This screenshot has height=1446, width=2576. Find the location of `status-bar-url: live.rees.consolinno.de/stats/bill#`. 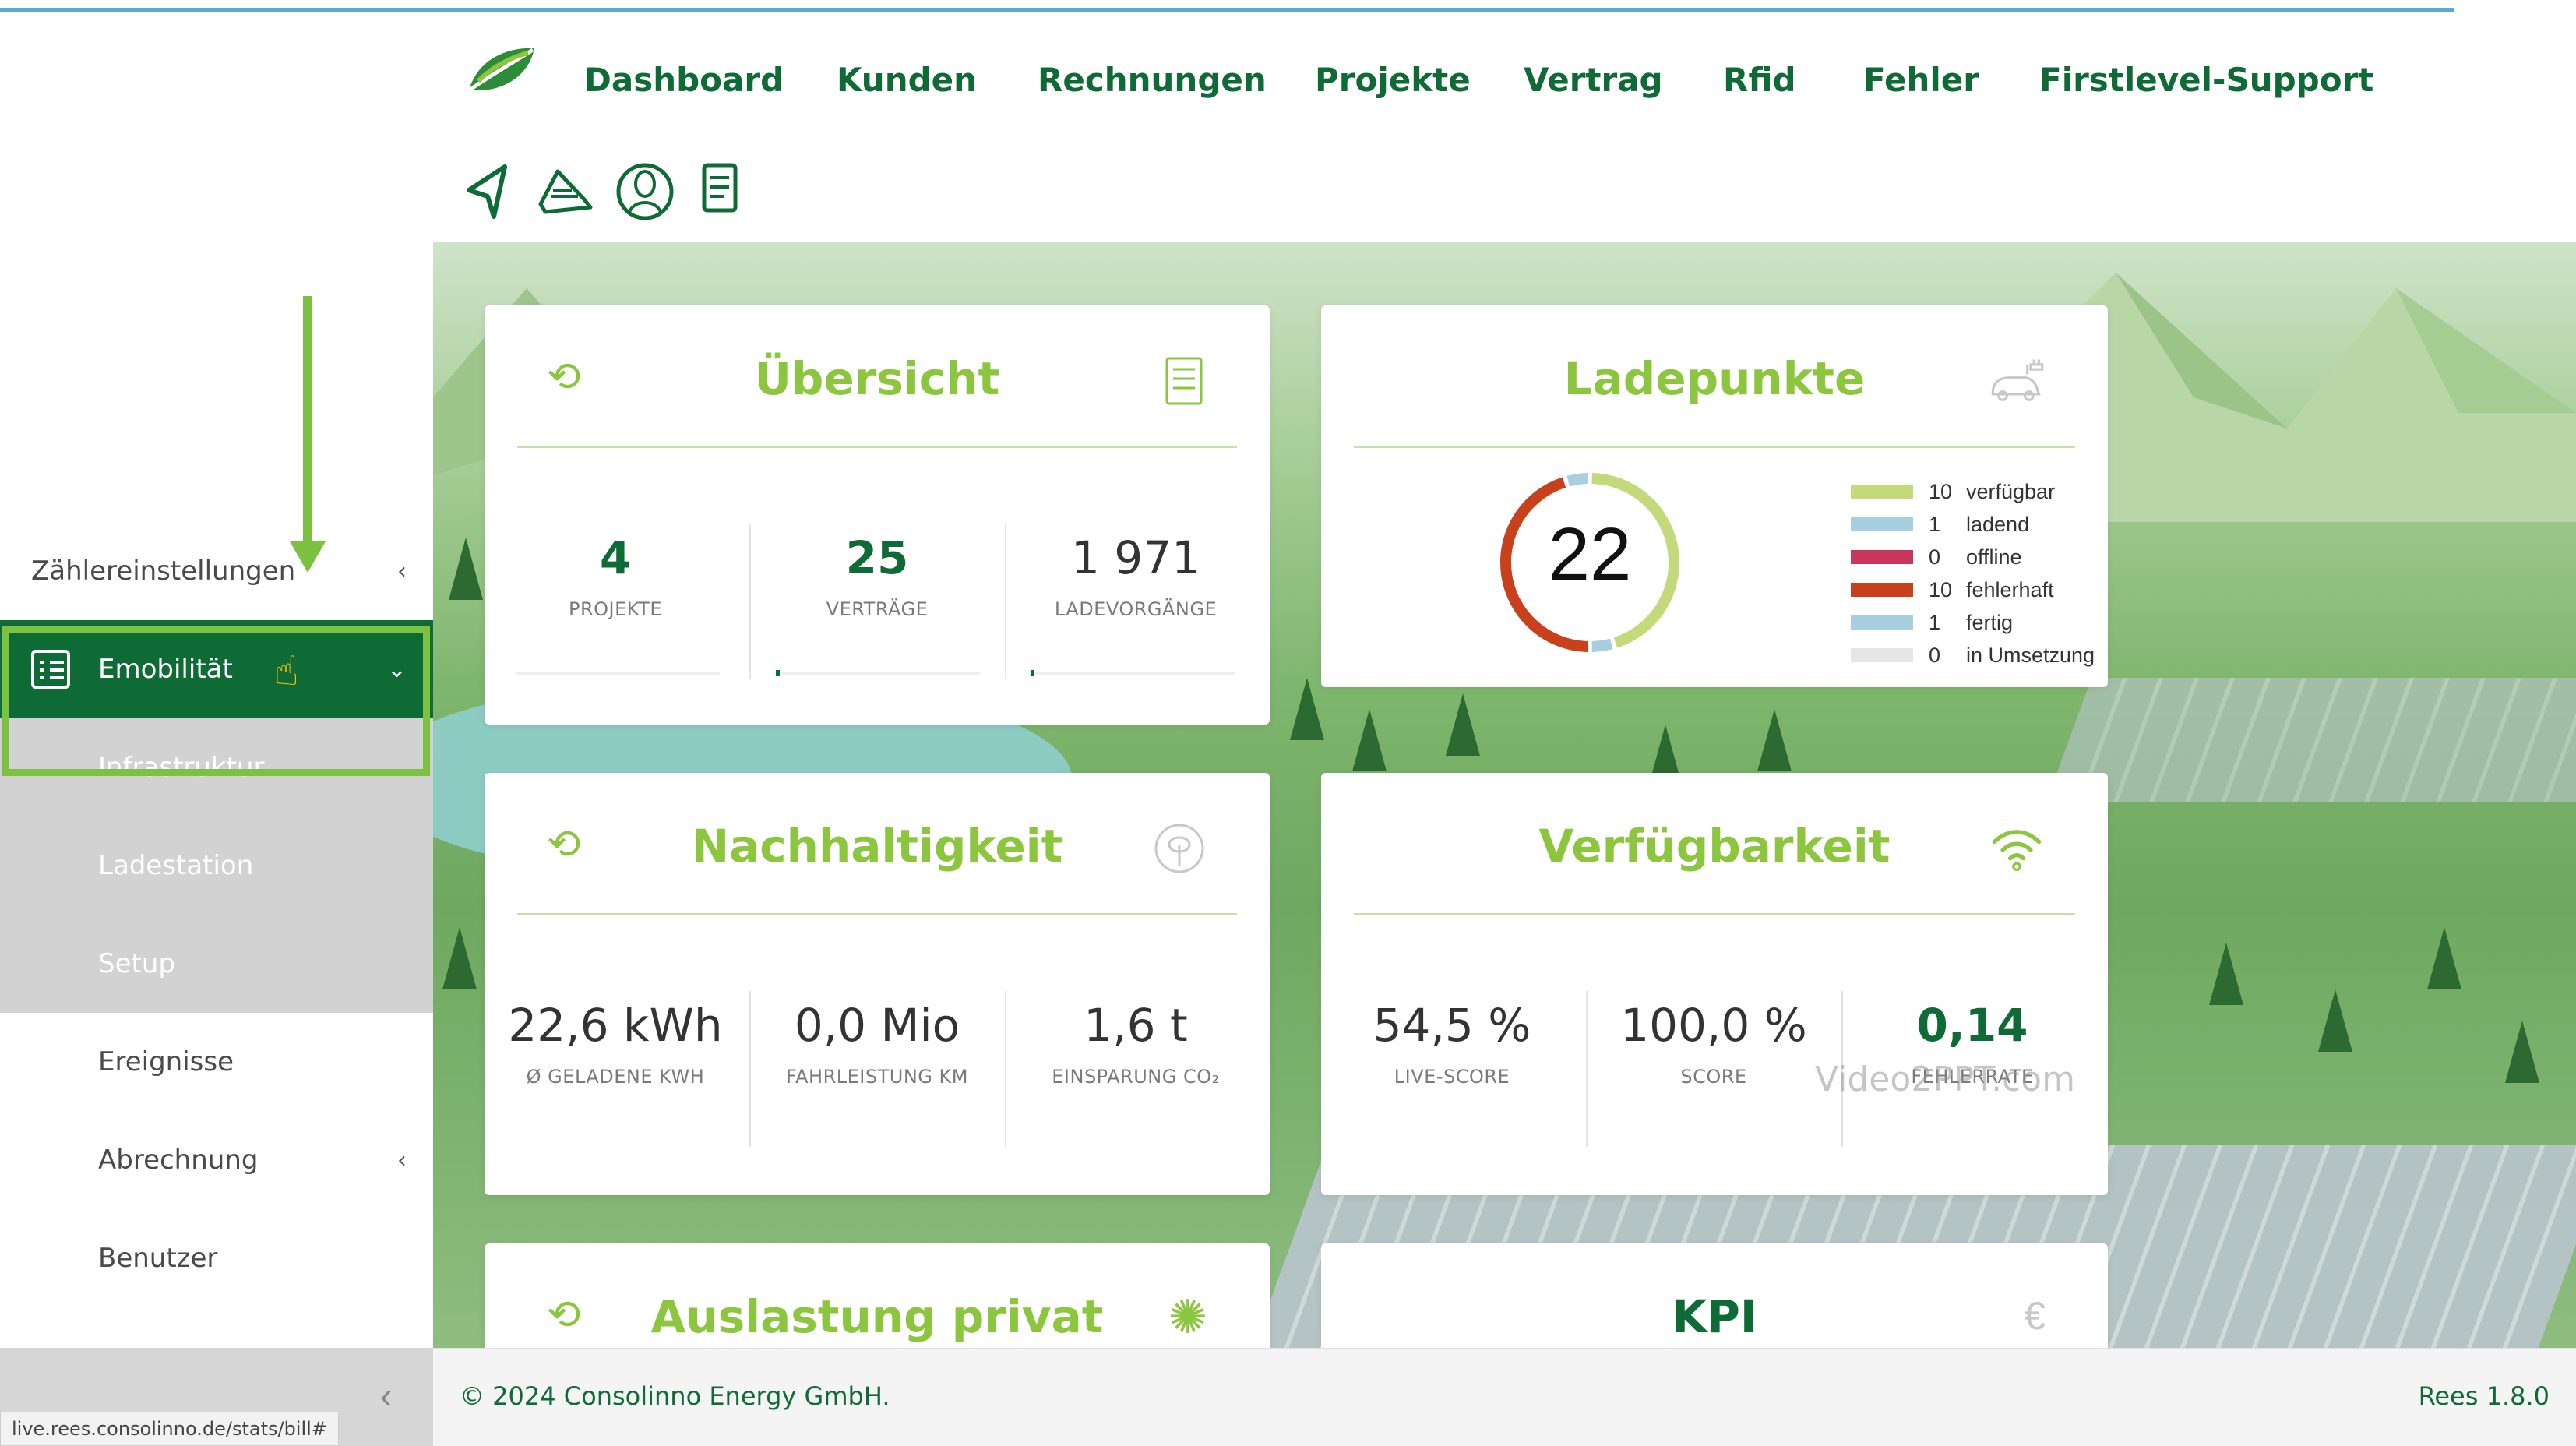

status-bar-url: live.rees.consolinno.de/stats/bill# is located at coordinates (169, 1429).